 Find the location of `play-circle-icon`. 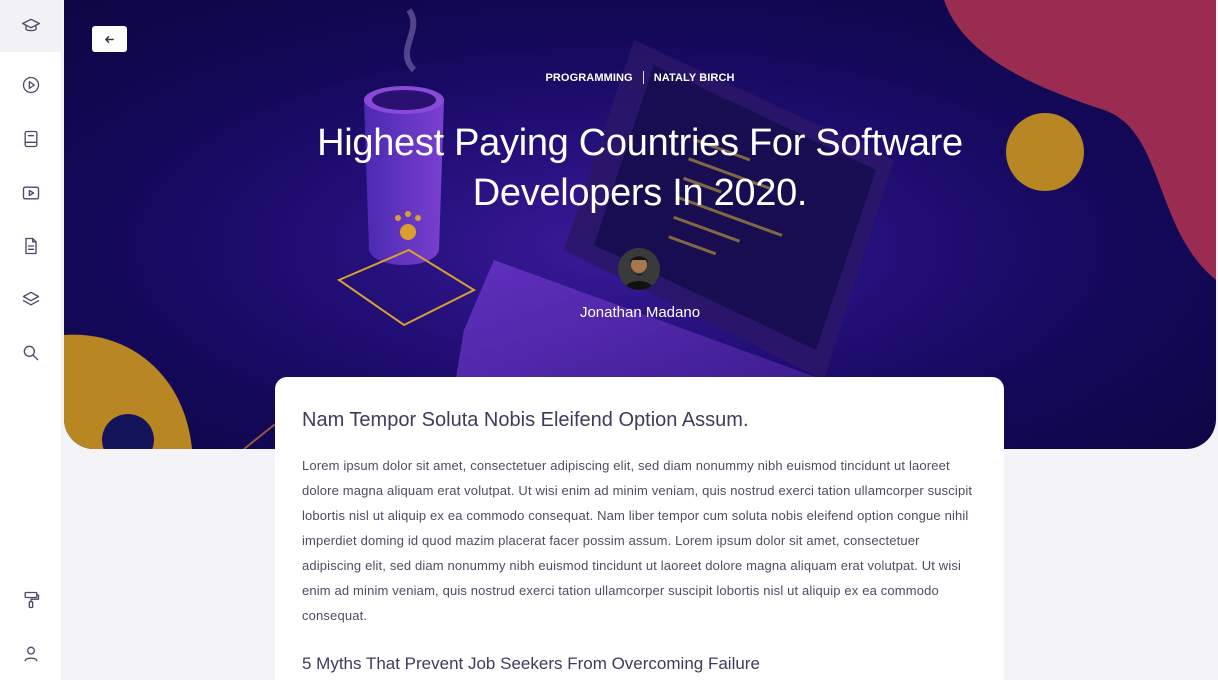

play-circle-icon is located at coordinates (31, 85).